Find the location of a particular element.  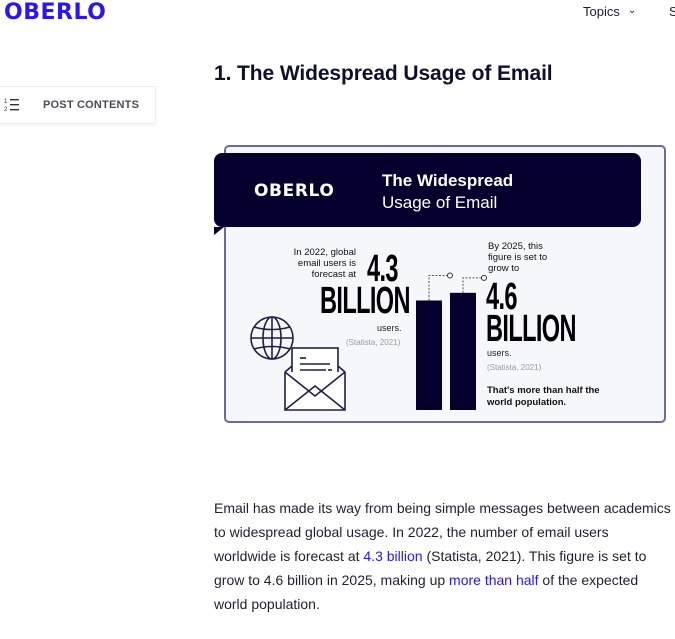

link-4-3-billion: 4.3 billion is located at coordinates (392, 556).